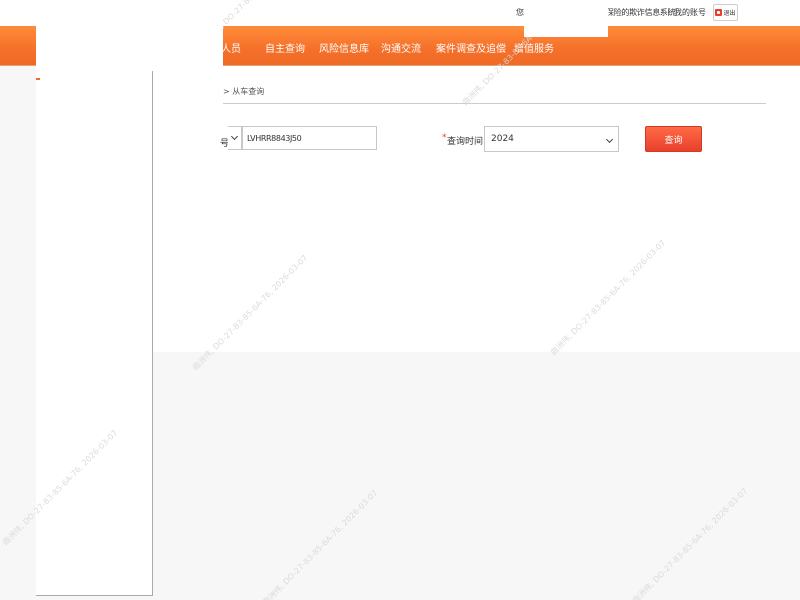 The width and height of the screenshot is (800, 600). Describe the element at coordinates (309, 138) in the screenshot. I see `vin-input` at that location.